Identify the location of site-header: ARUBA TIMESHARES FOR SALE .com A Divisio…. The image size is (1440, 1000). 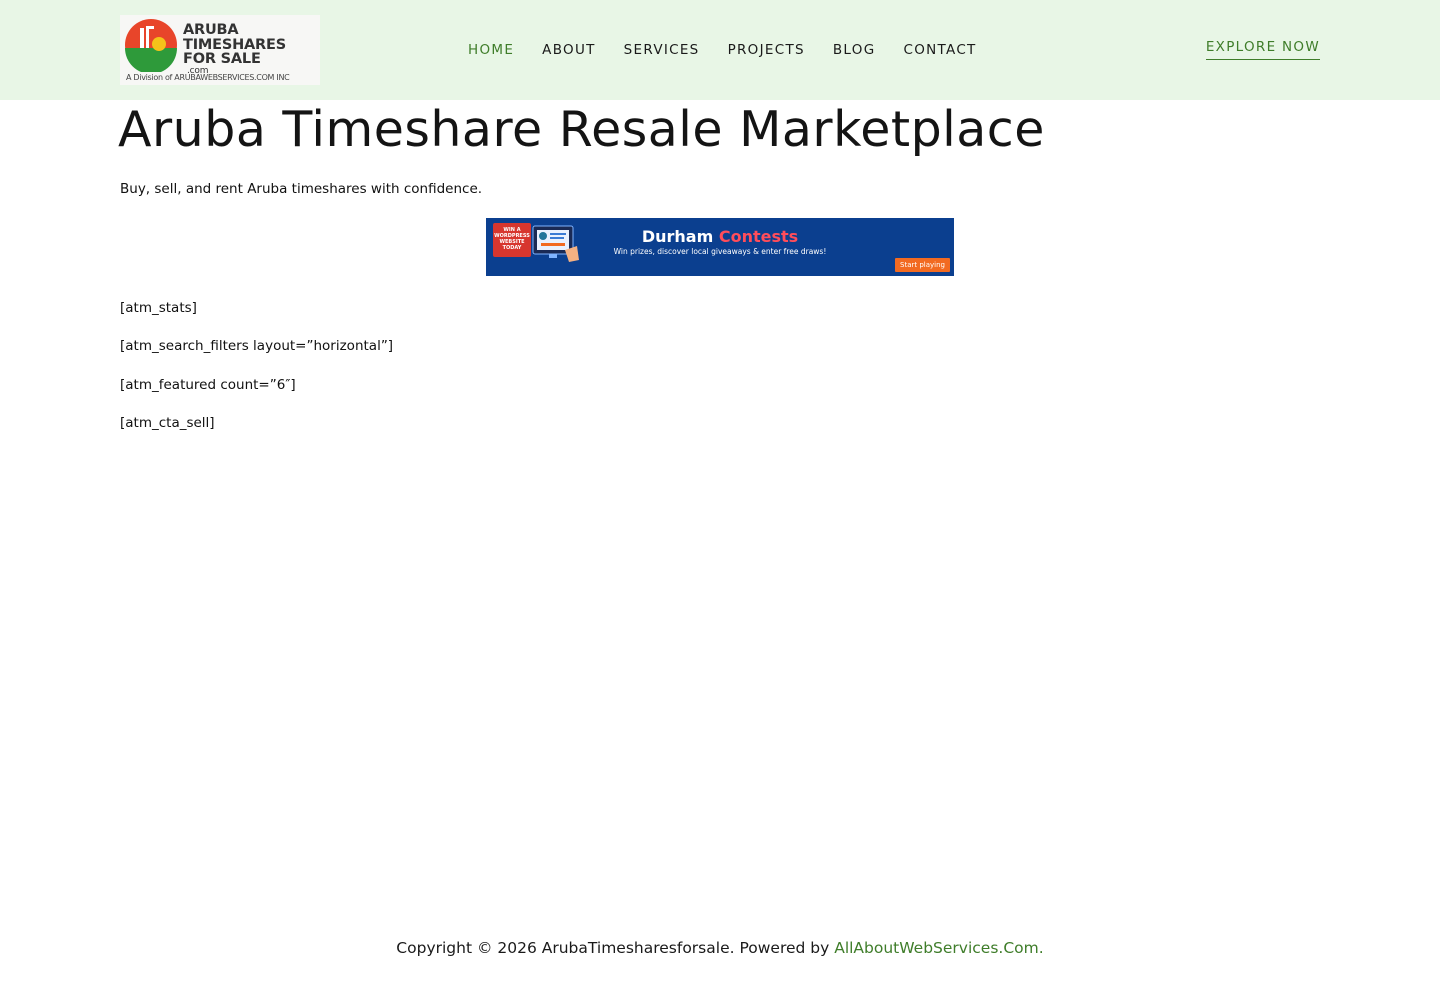
(720, 50).